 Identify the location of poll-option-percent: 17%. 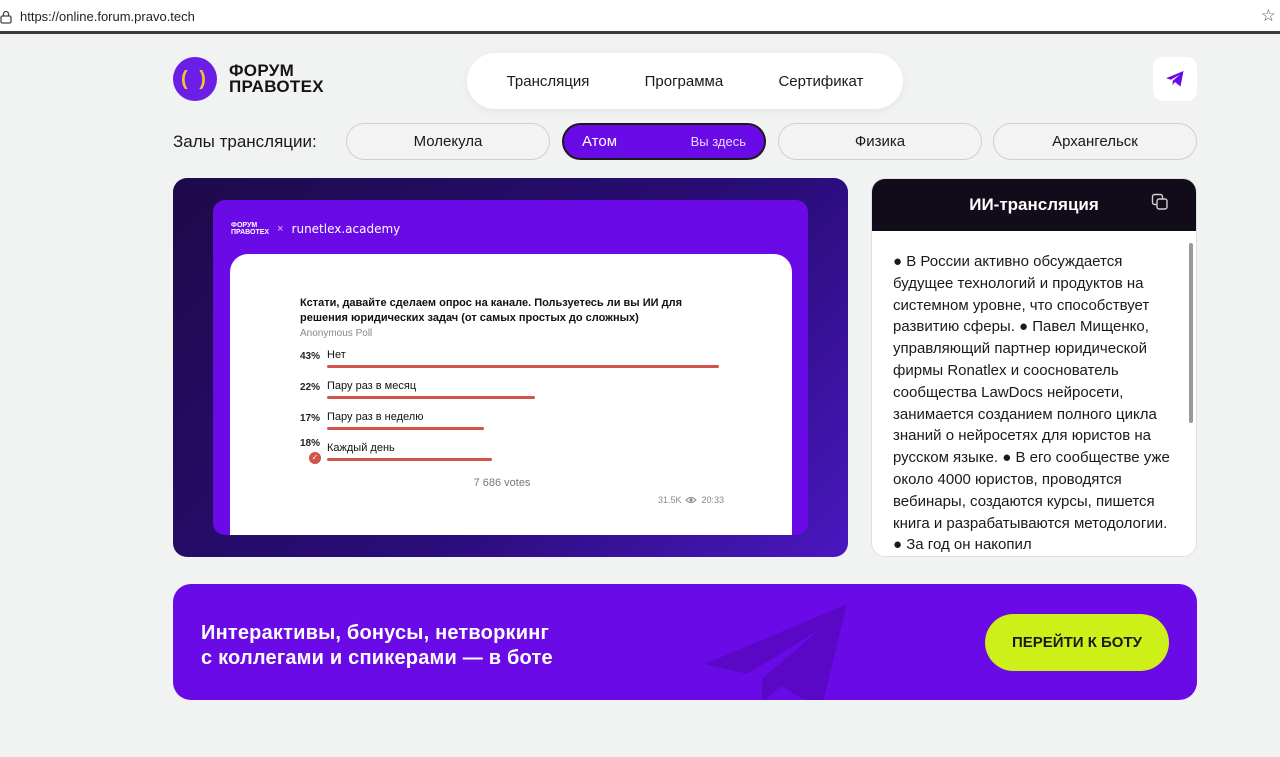
(310, 418).